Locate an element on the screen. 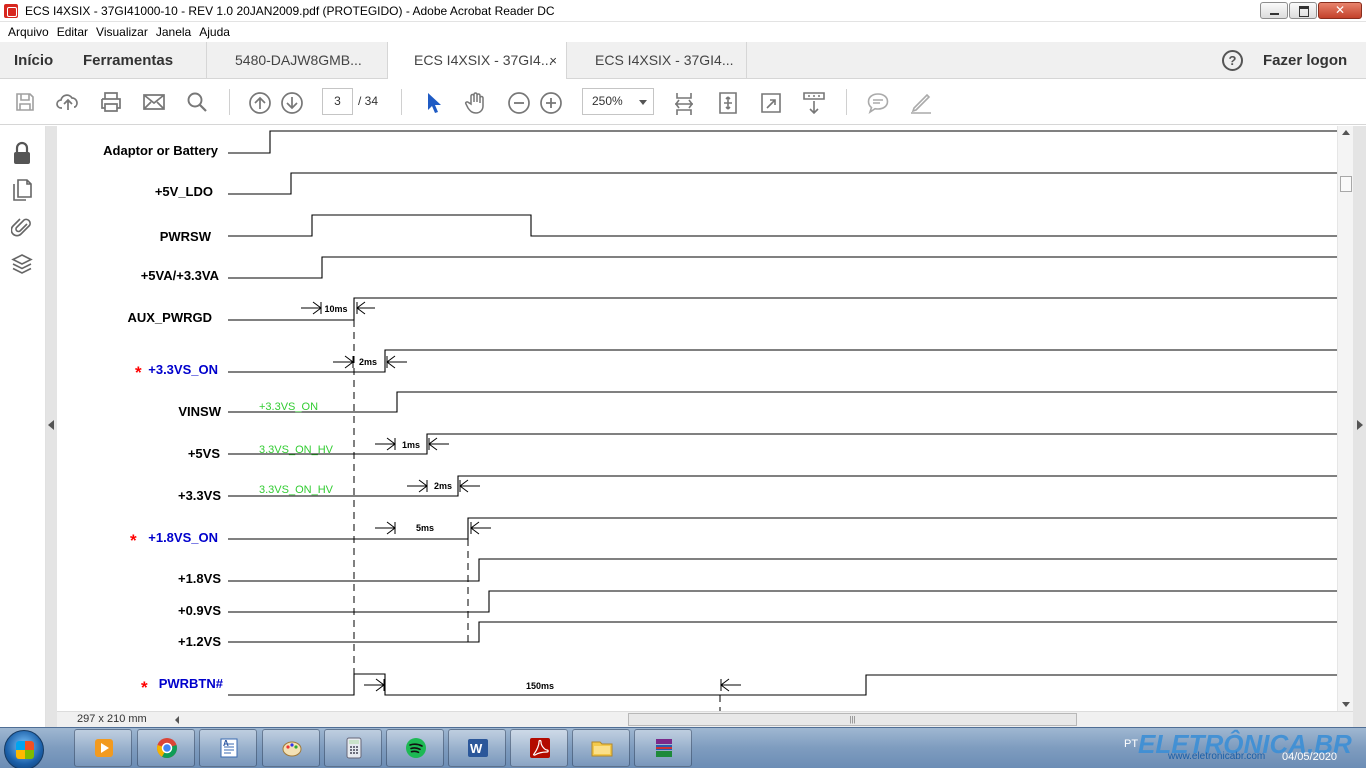 The height and width of the screenshot is (768, 1366). delay-label: 150ms is located at coordinates (540, 686).